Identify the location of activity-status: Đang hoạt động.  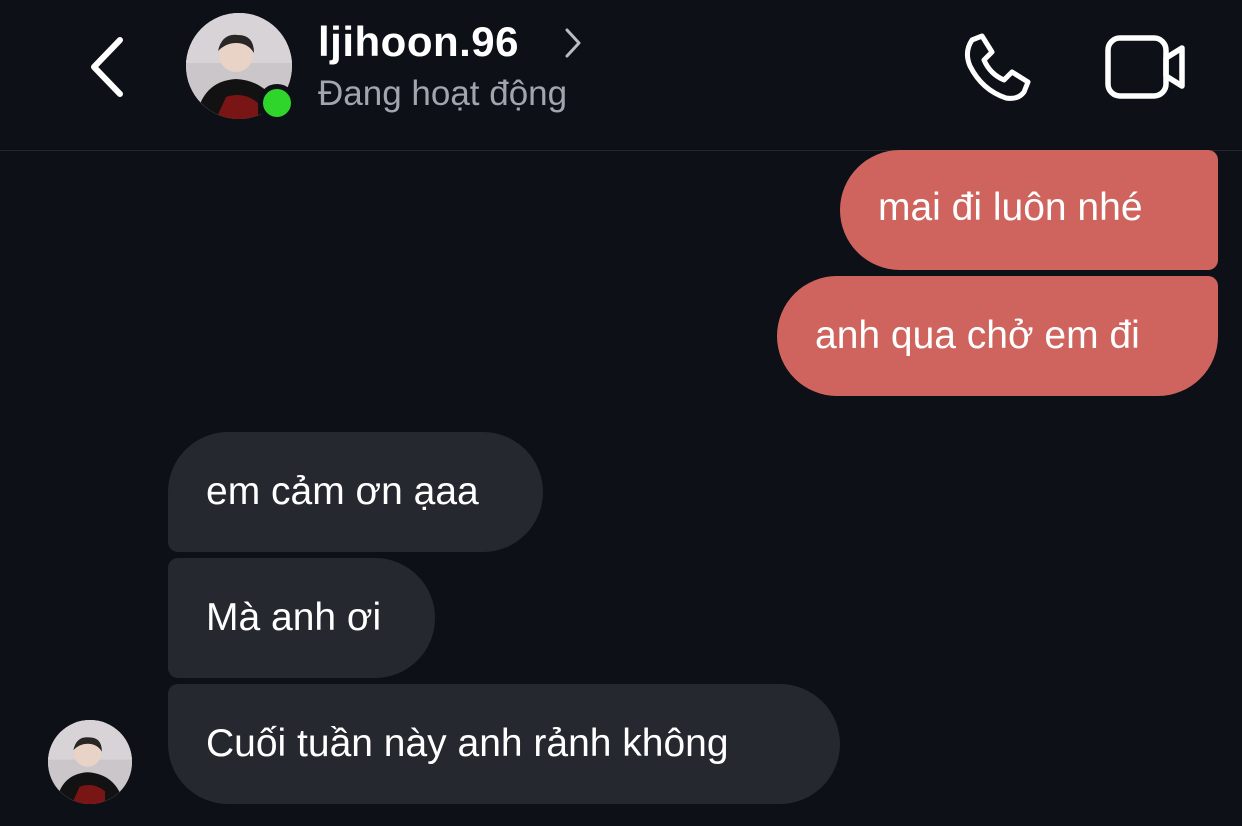
(443, 93).